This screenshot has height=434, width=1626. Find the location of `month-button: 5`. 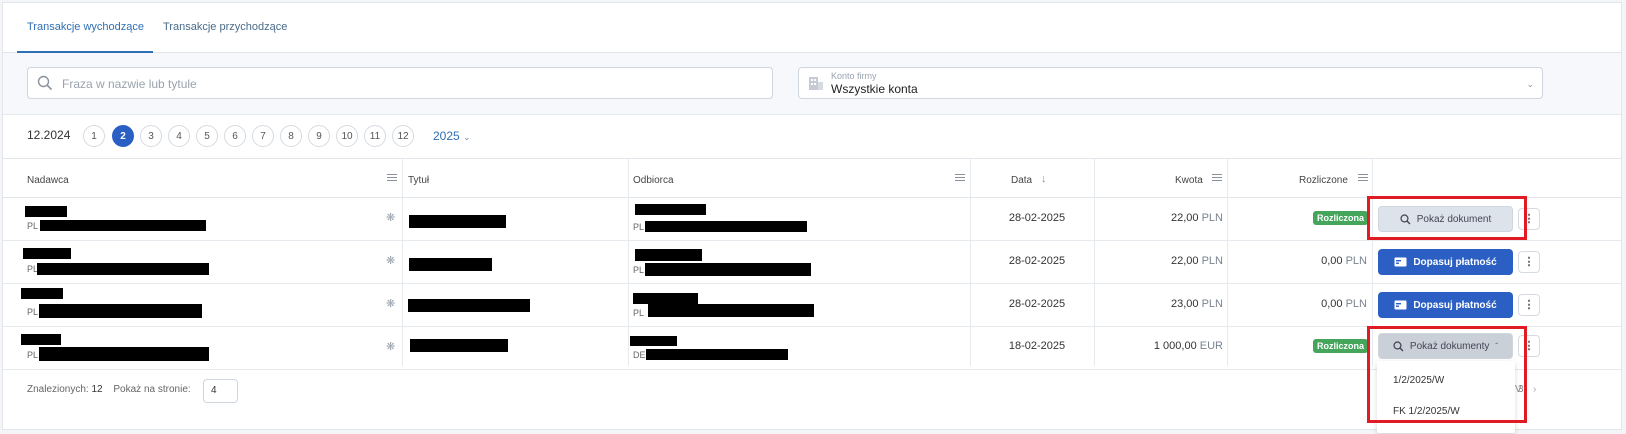

month-button: 5 is located at coordinates (207, 136).